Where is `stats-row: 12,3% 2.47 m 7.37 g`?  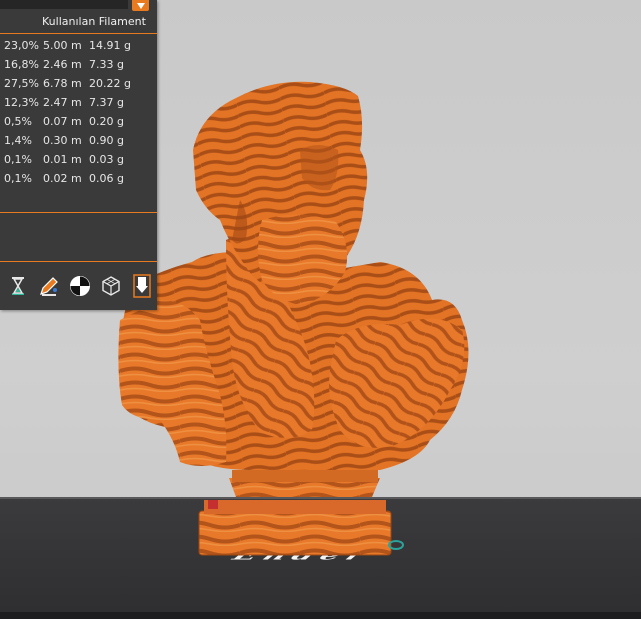 stats-row: 12,3% 2.47 m 7.37 g is located at coordinates (78, 103).